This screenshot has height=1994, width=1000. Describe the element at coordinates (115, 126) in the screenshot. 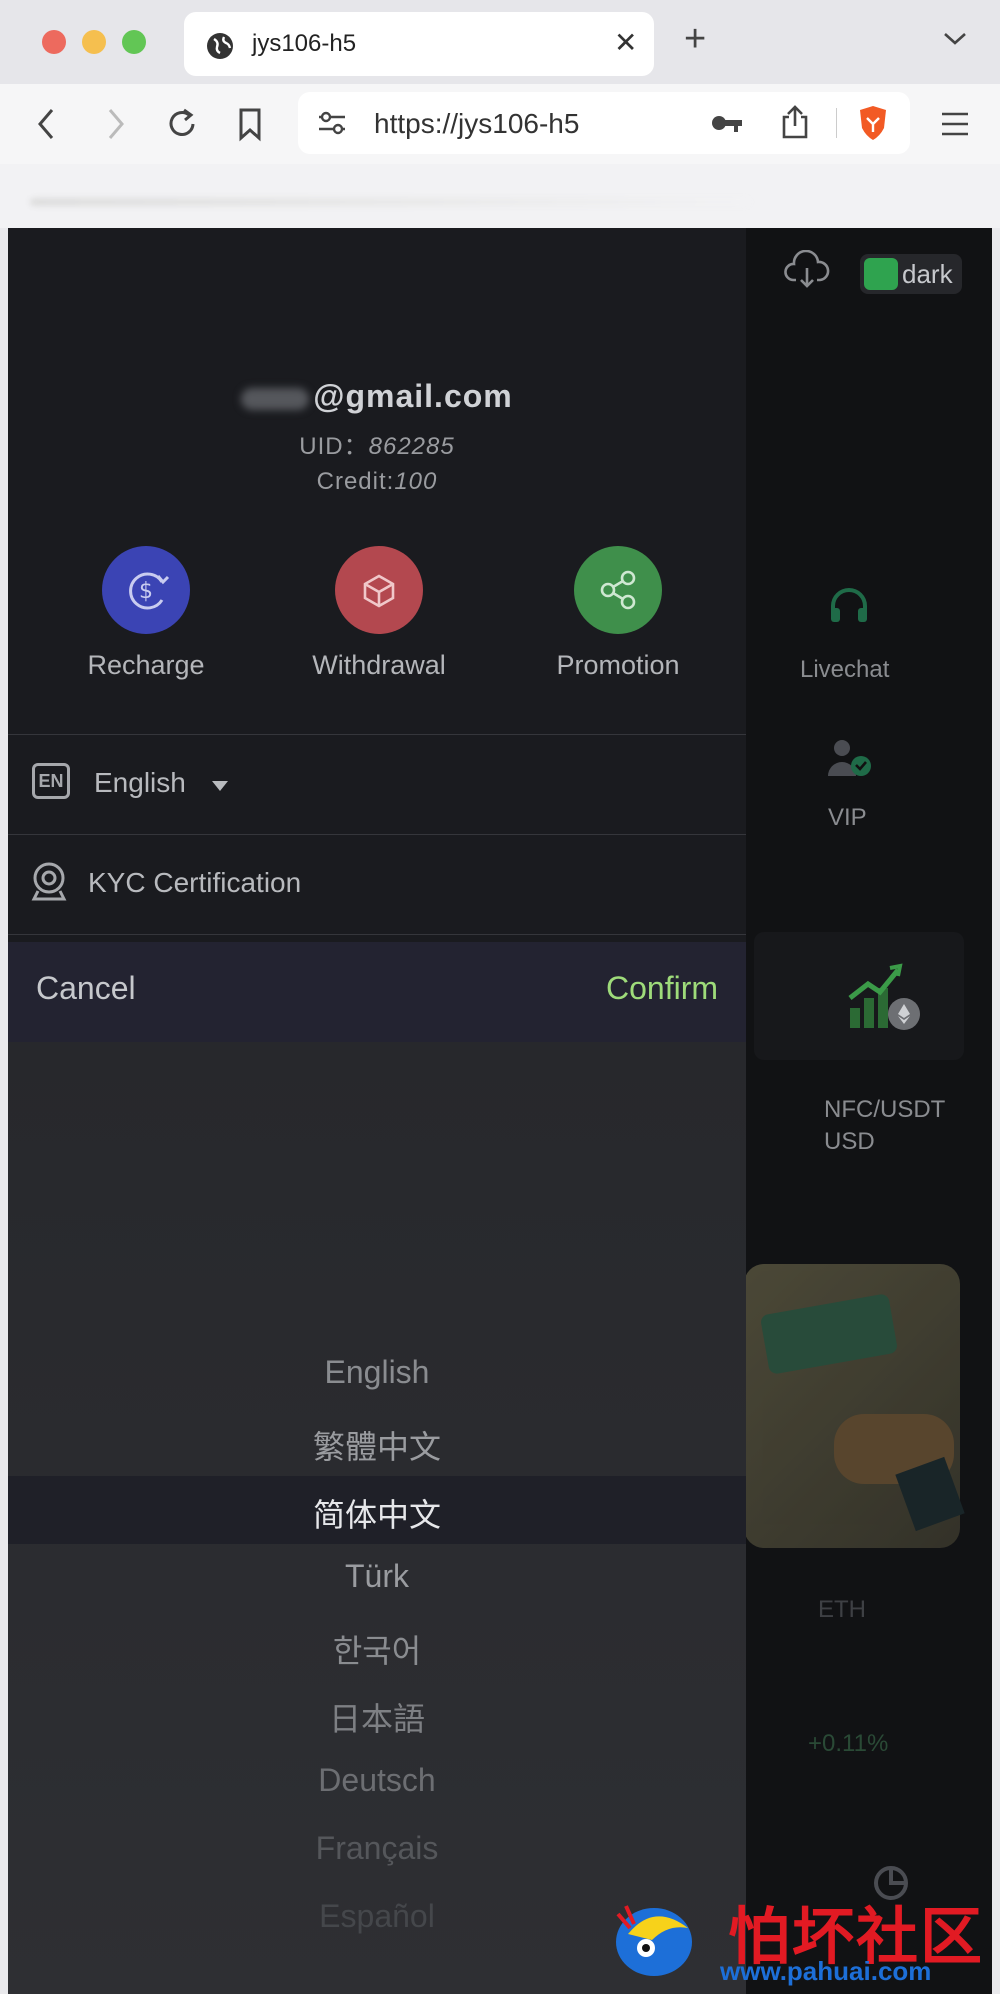

I see `forward-icon` at that location.